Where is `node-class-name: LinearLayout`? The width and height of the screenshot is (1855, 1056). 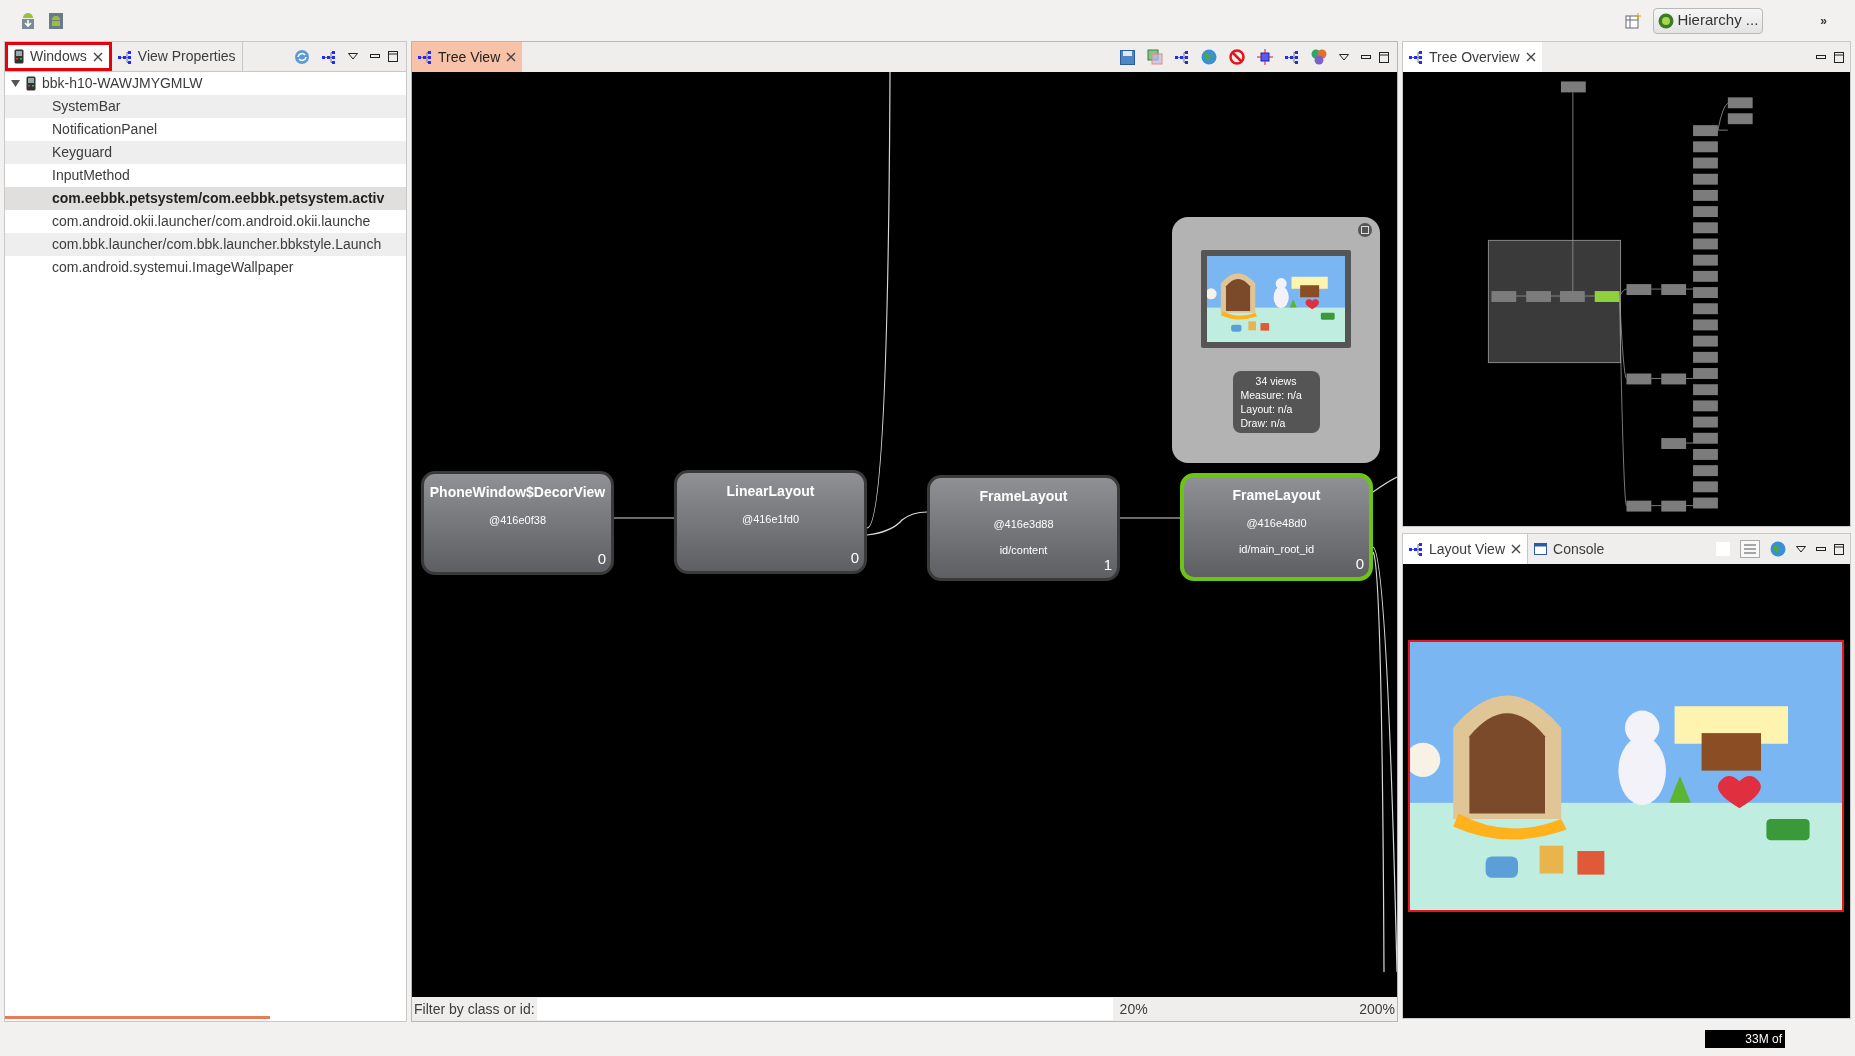 node-class-name: LinearLayout is located at coordinates (770, 491).